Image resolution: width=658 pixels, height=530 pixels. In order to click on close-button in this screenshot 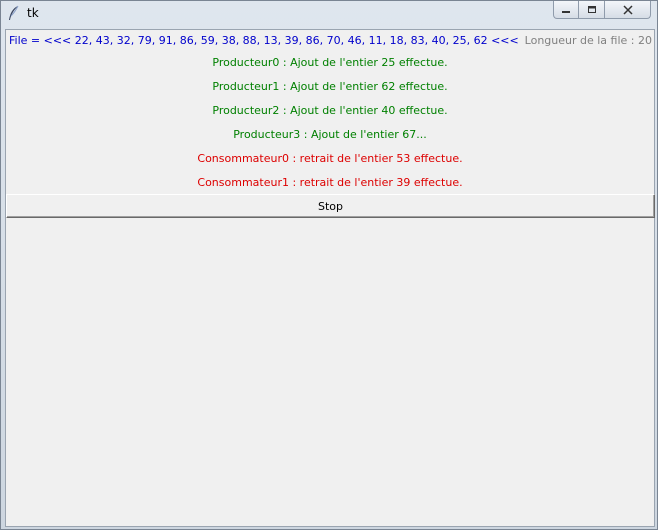, I will do `click(628, 10)`.